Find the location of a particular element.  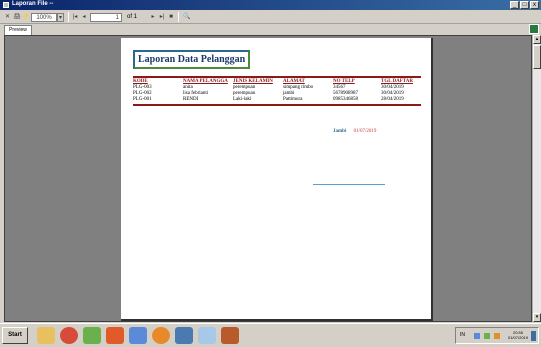

zoom-value: 100% is located at coordinates (44, 18).